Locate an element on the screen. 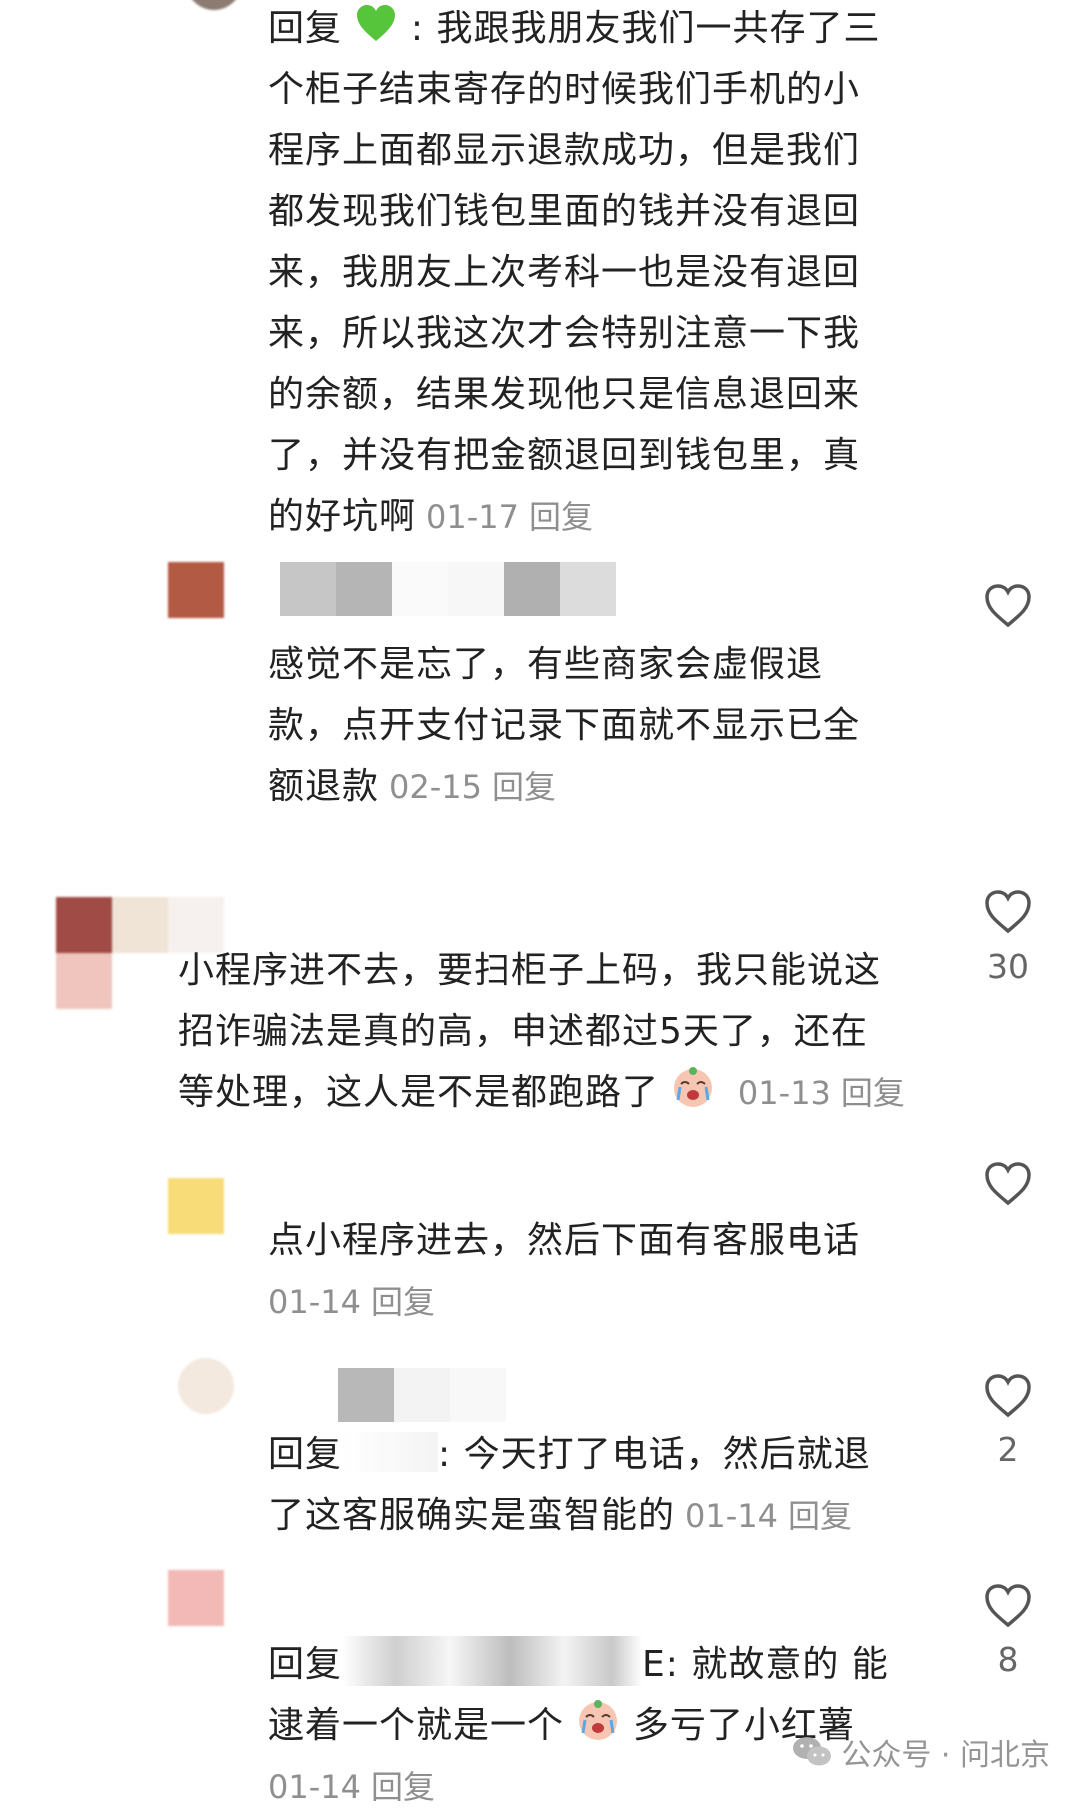 Image resolution: width=1080 pixels, height=1818 pixels. comment-line: 了，并没有把金额退回到钱包里，真 is located at coordinates (564, 455).